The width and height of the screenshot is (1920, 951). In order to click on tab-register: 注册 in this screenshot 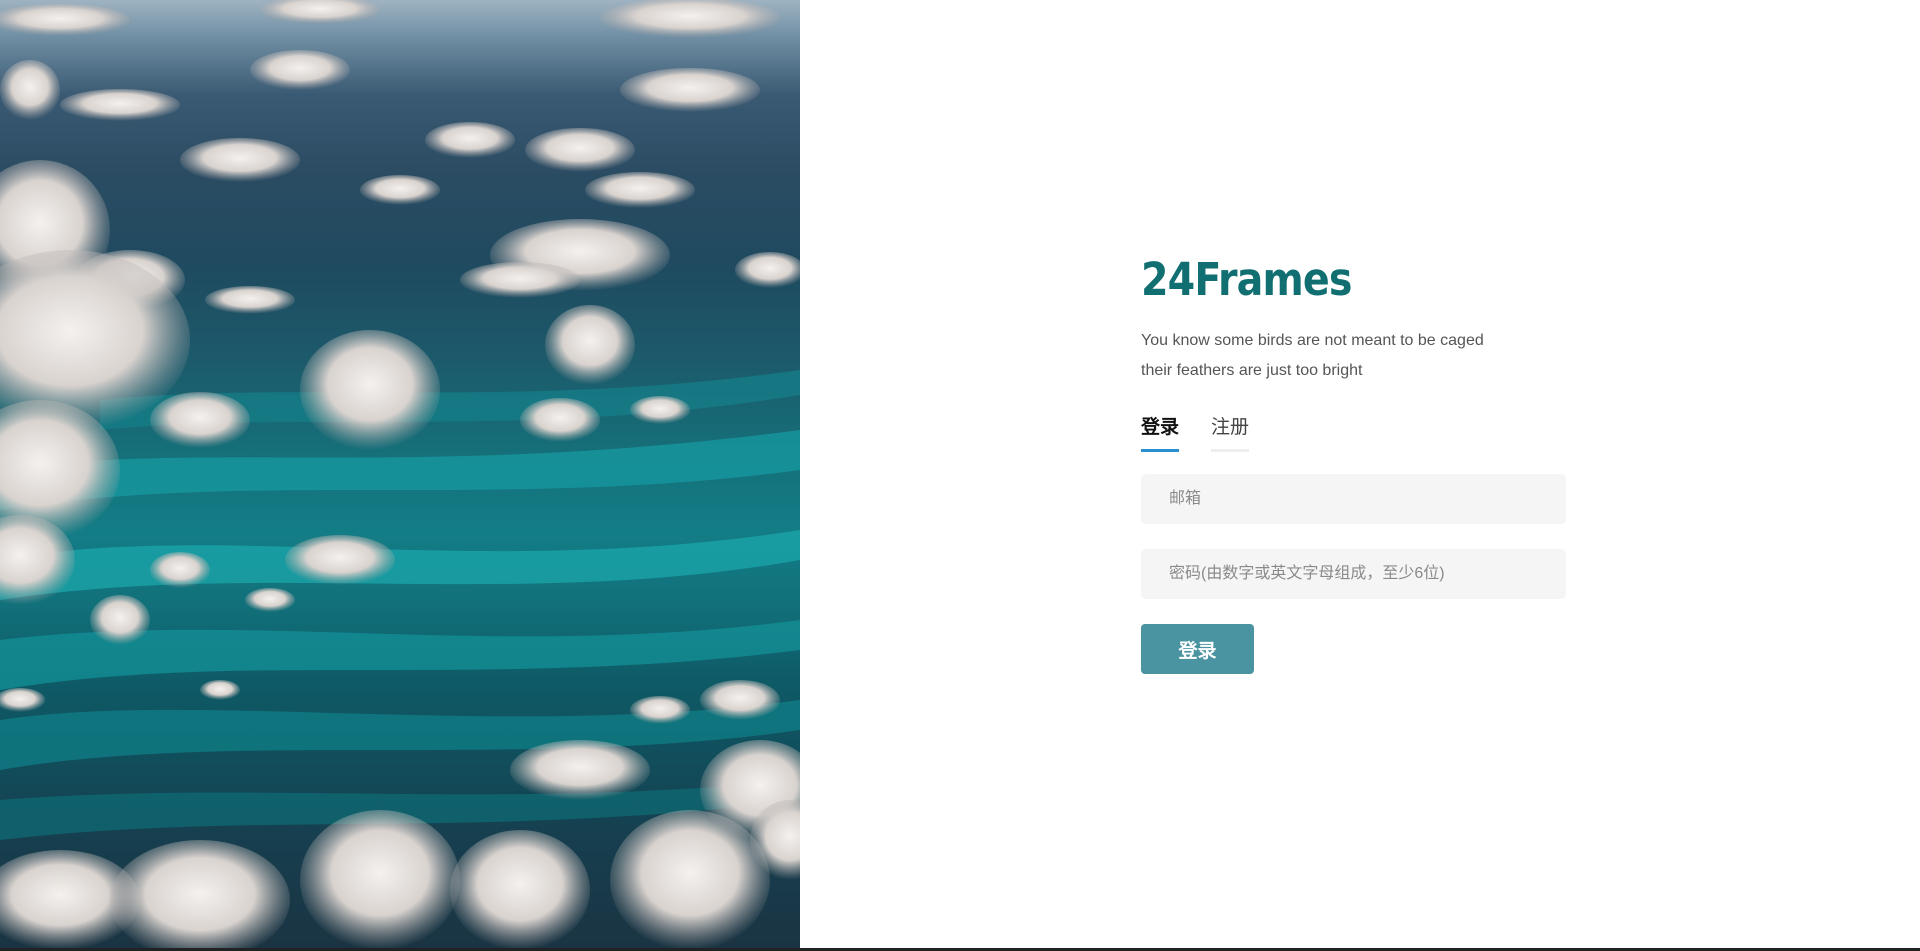, I will do `click(1230, 432)`.